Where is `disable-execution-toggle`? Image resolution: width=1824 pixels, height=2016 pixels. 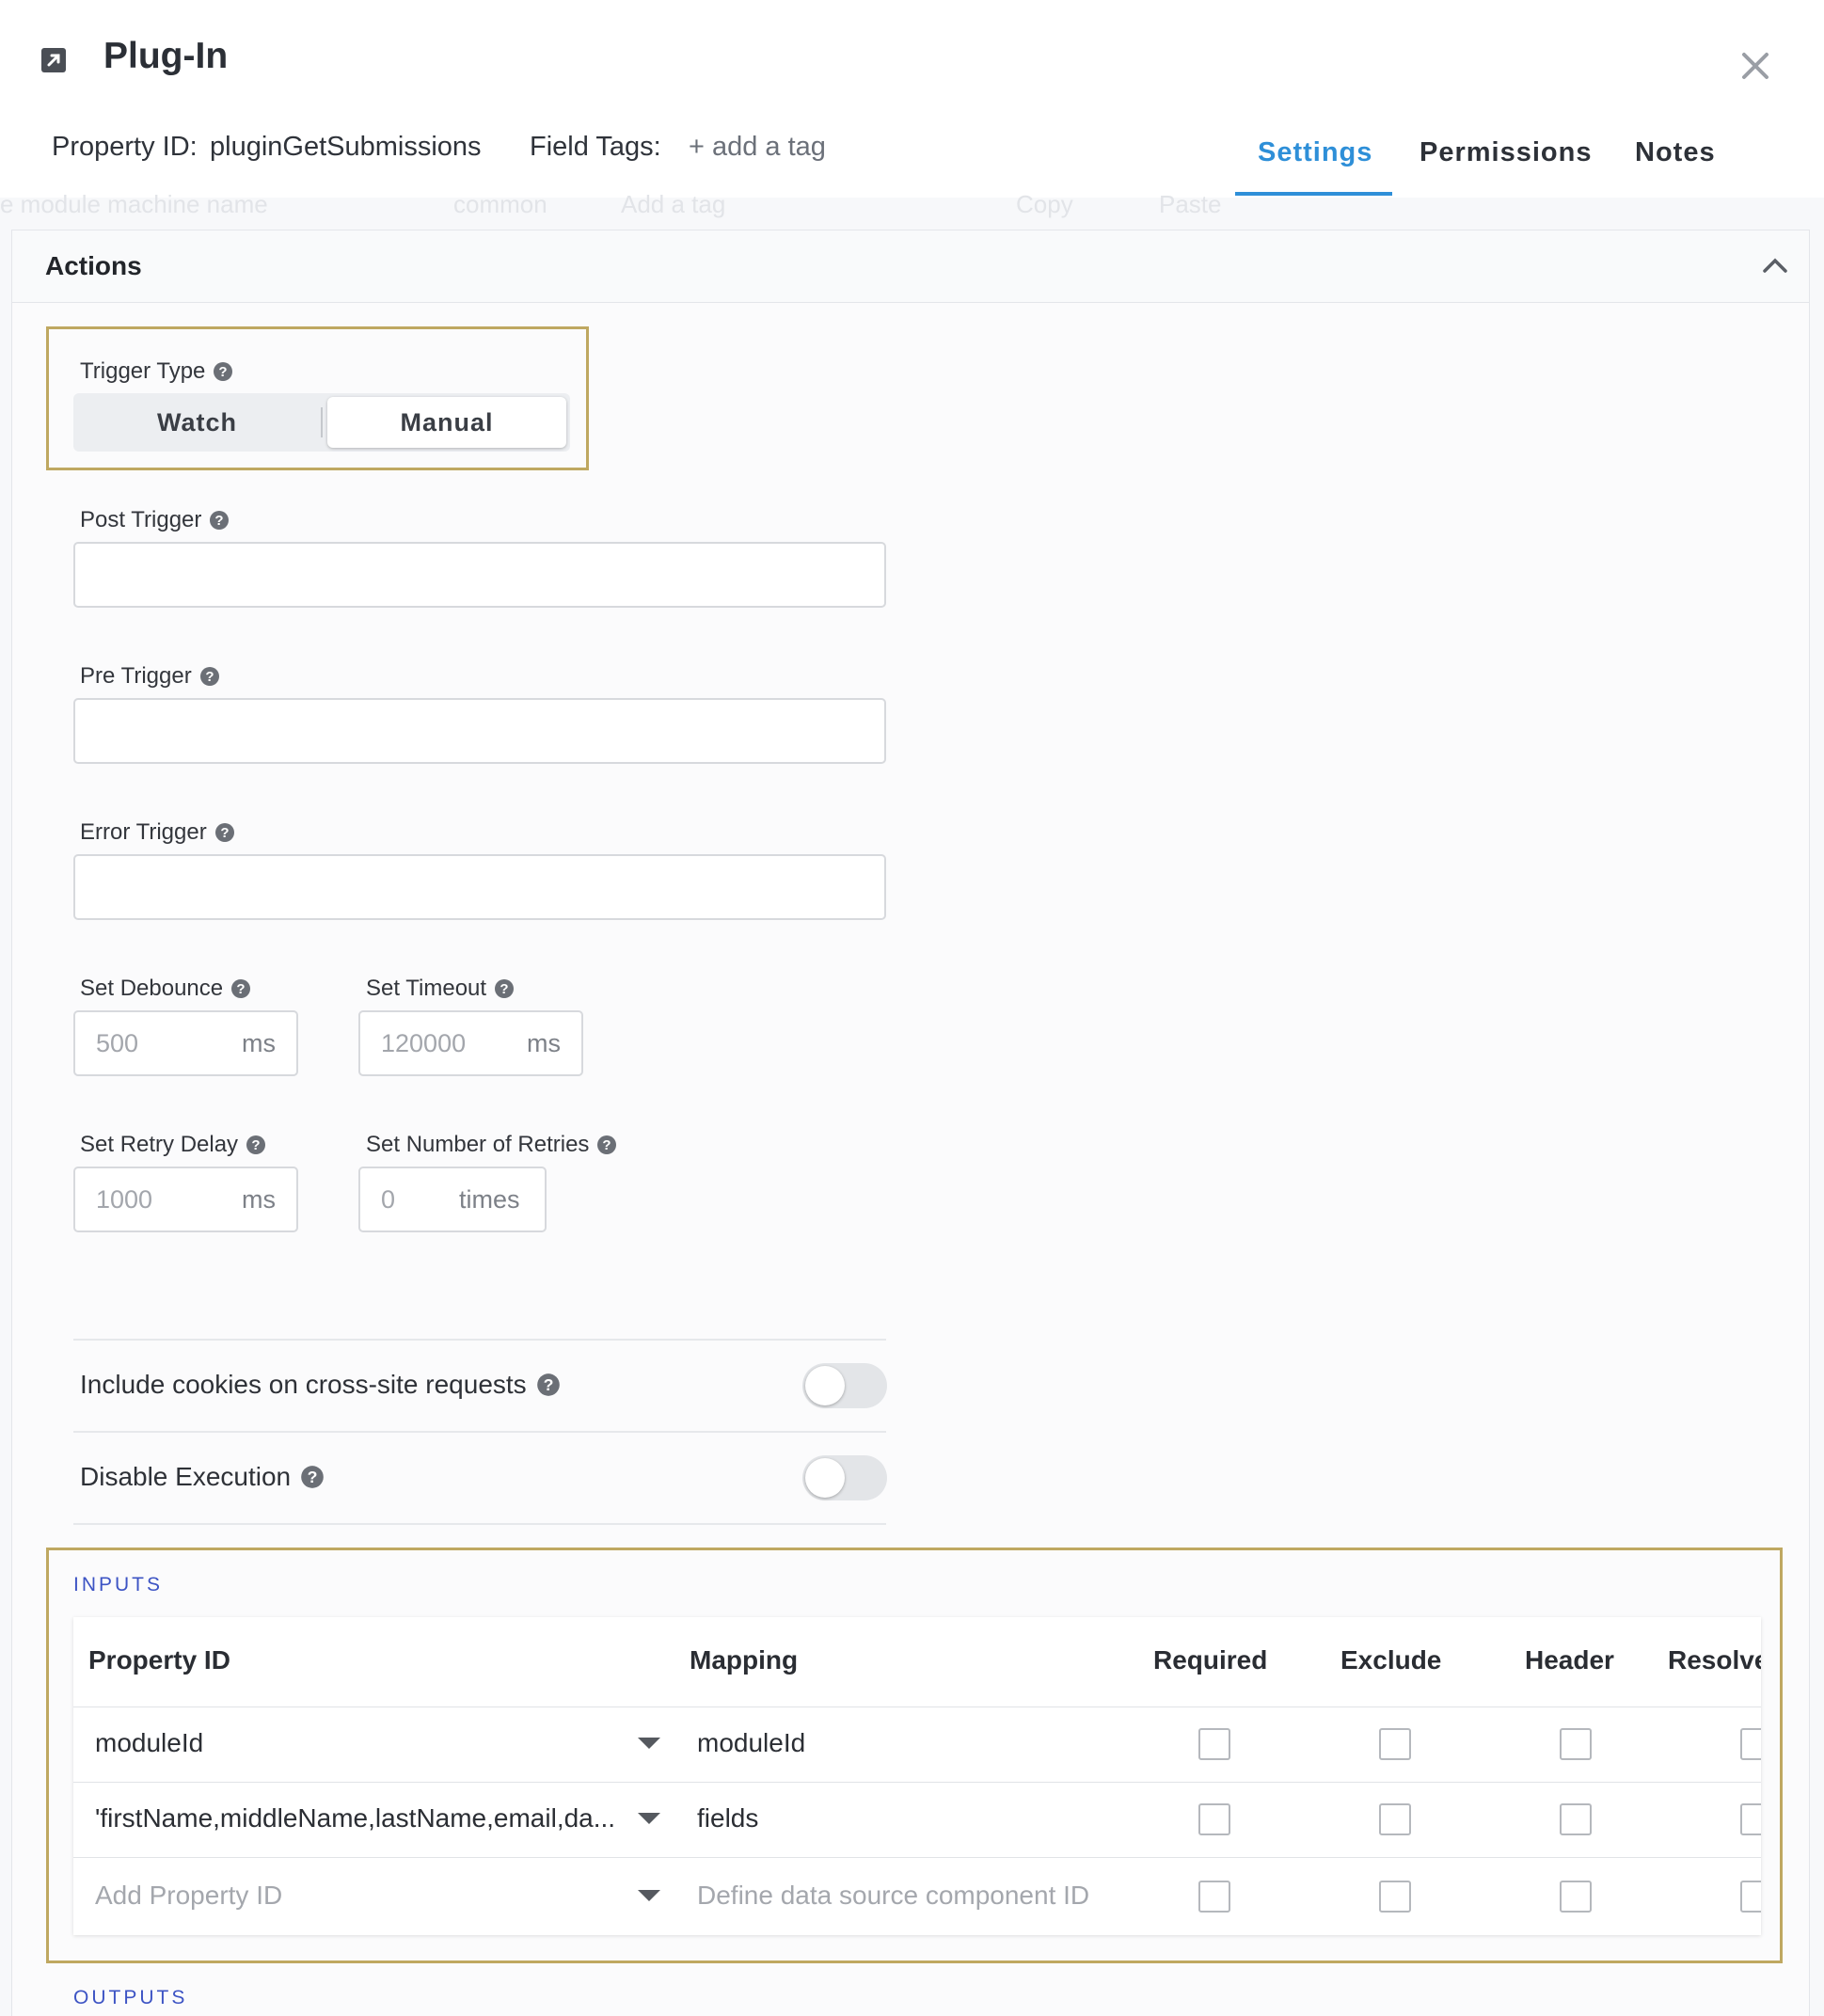 disable-execution-toggle is located at coordinates (844, 1478).